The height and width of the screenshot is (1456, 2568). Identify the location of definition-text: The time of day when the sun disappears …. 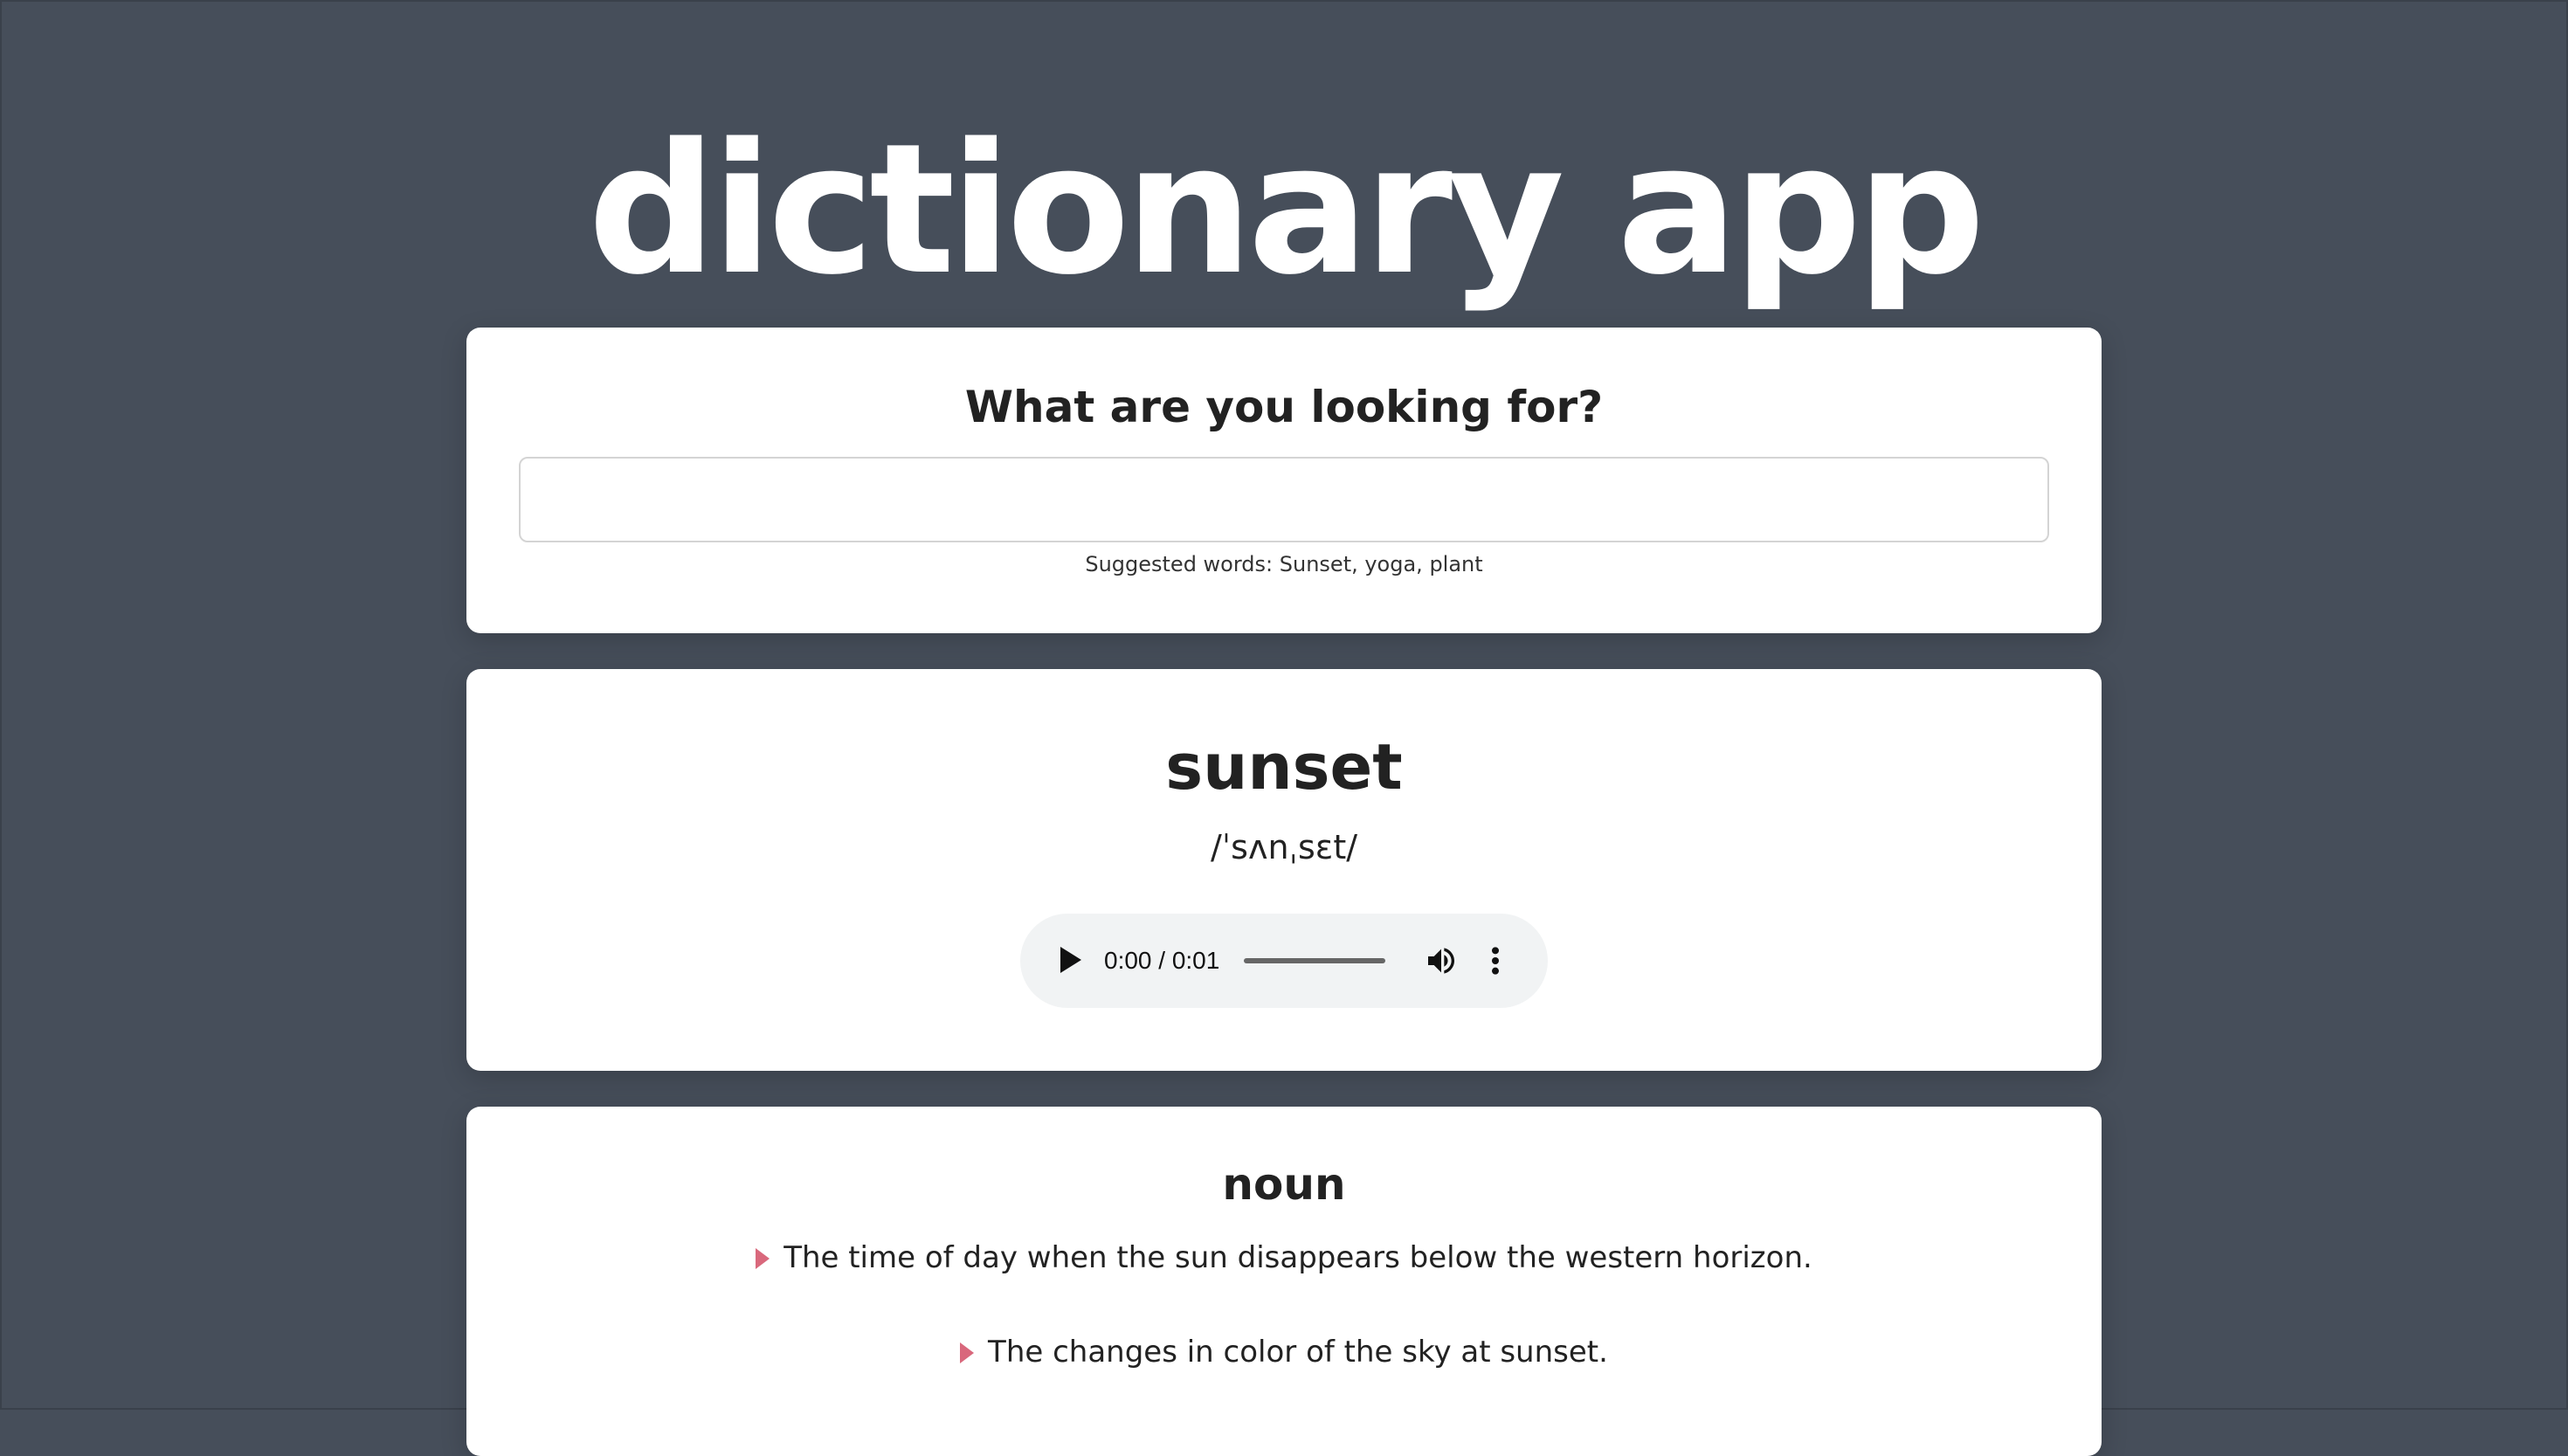
(1298, 1257).